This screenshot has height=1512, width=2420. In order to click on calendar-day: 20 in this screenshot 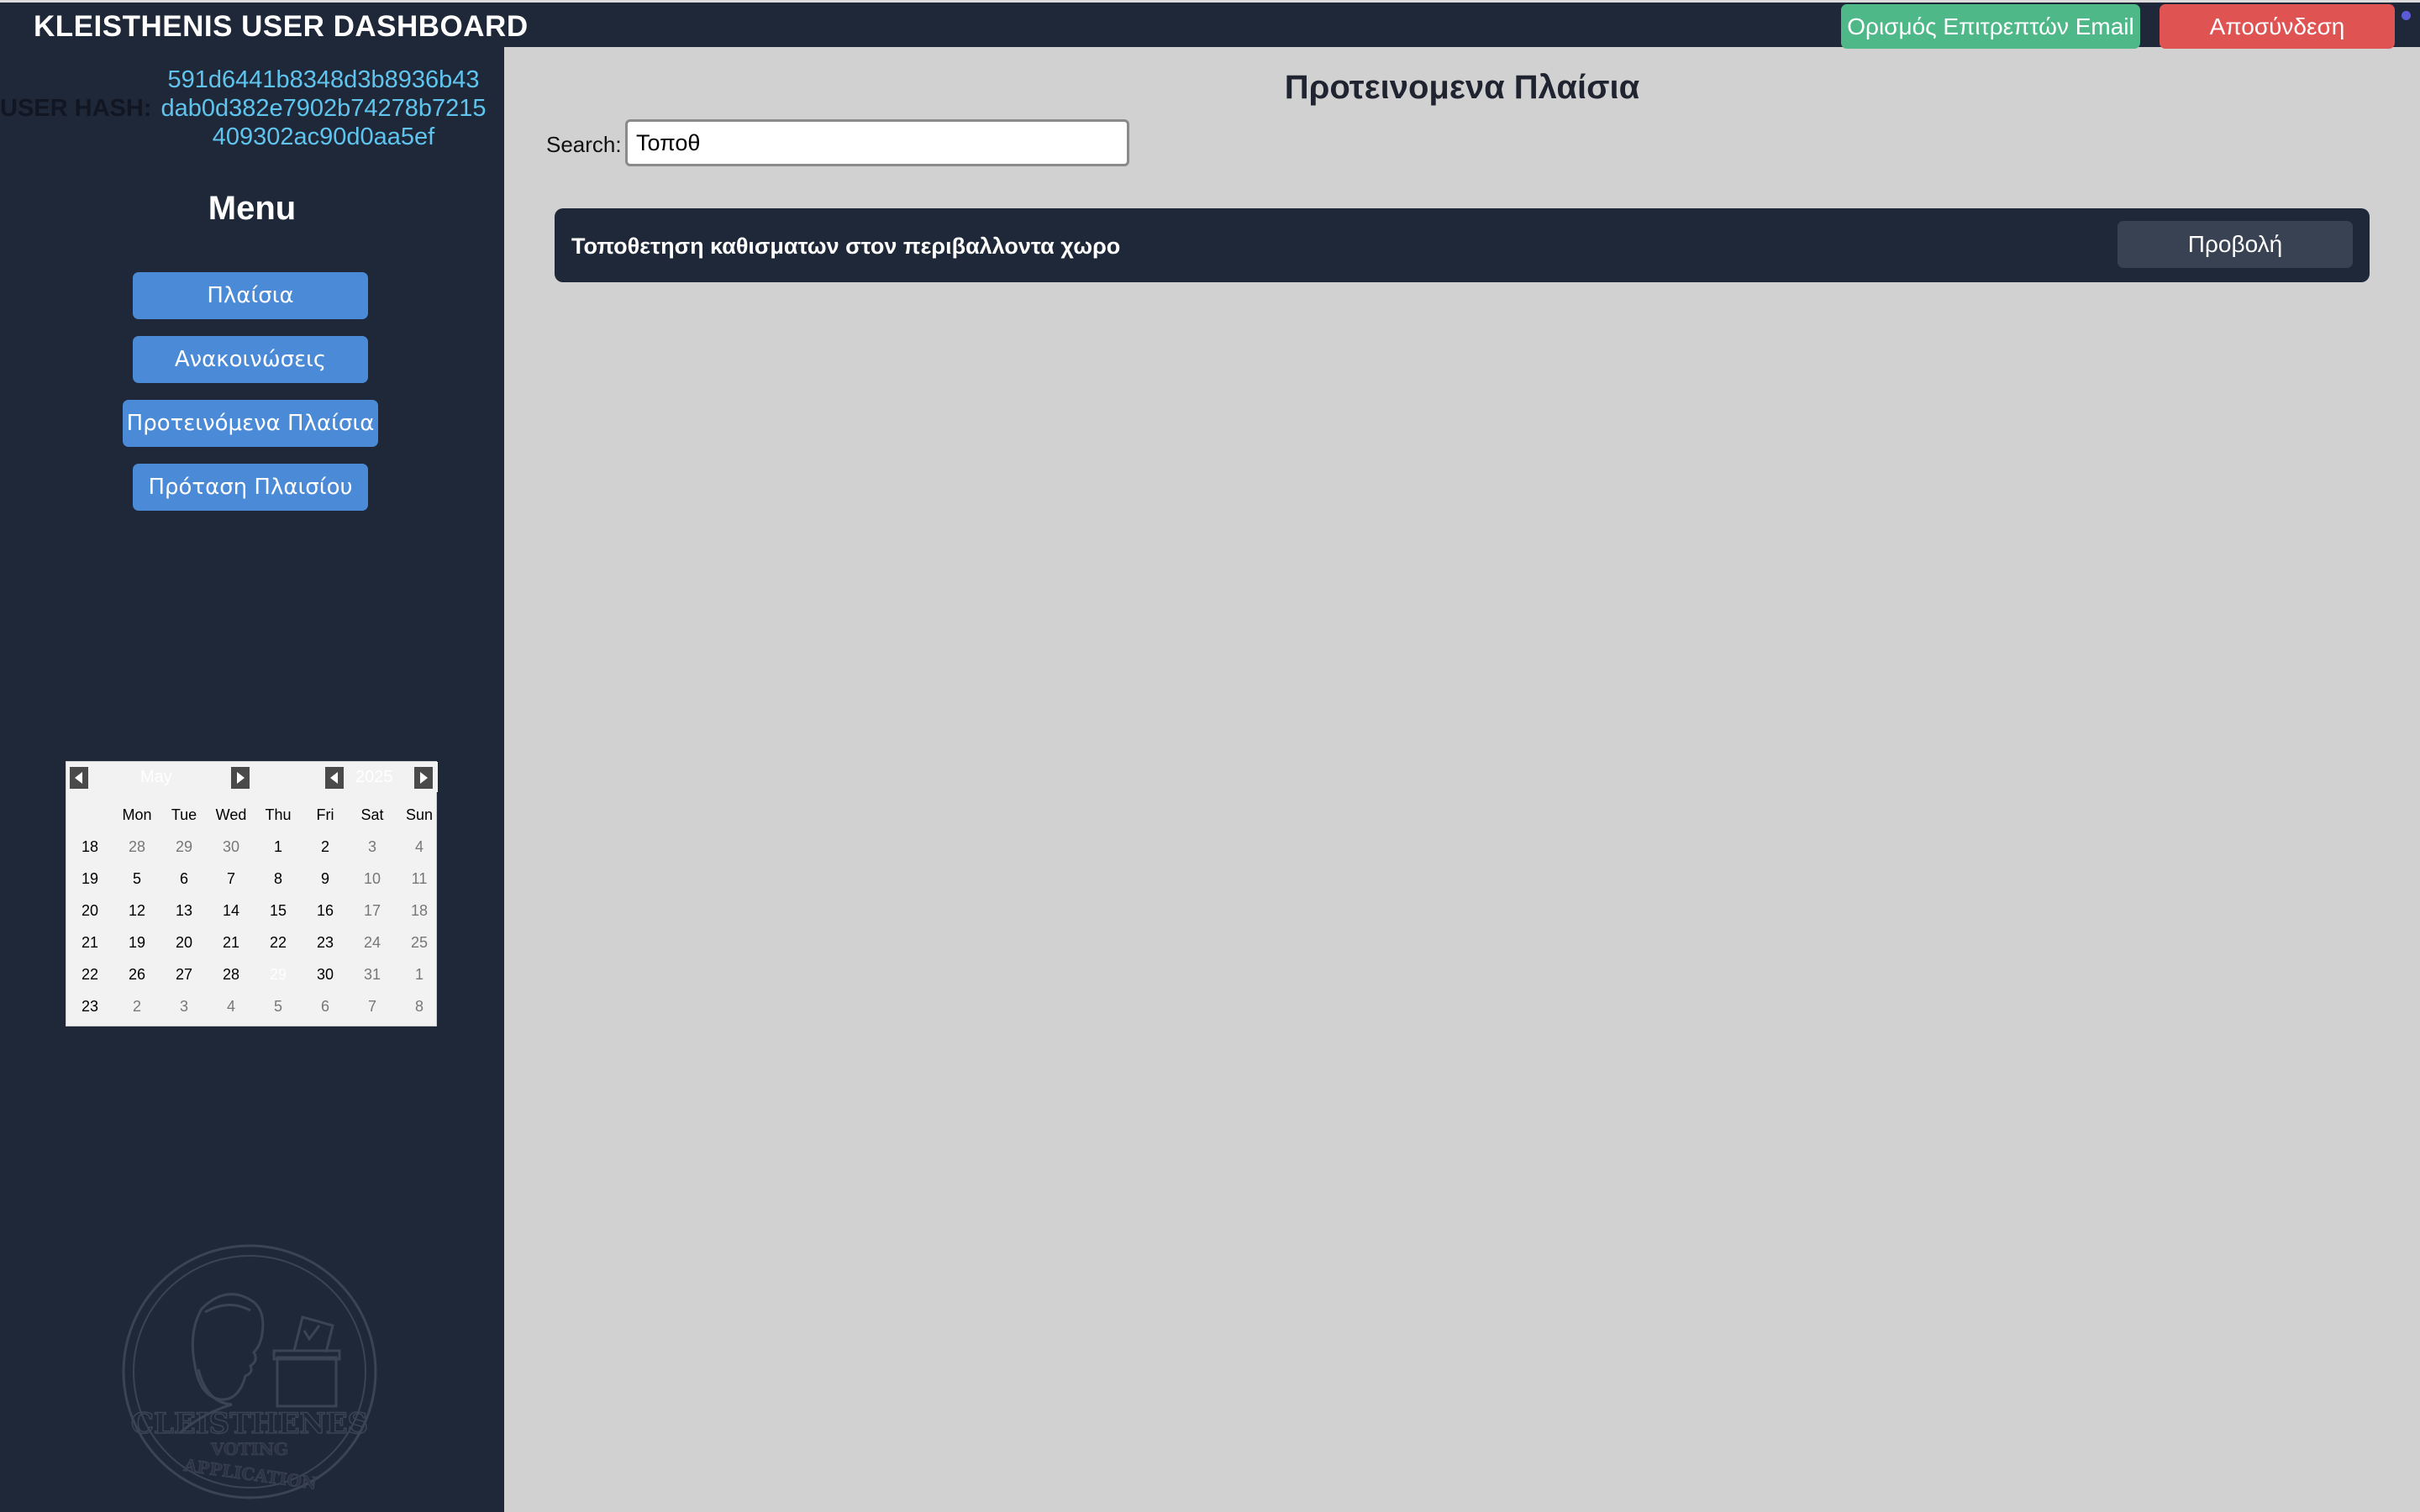, I will do `click(184, 942)`.